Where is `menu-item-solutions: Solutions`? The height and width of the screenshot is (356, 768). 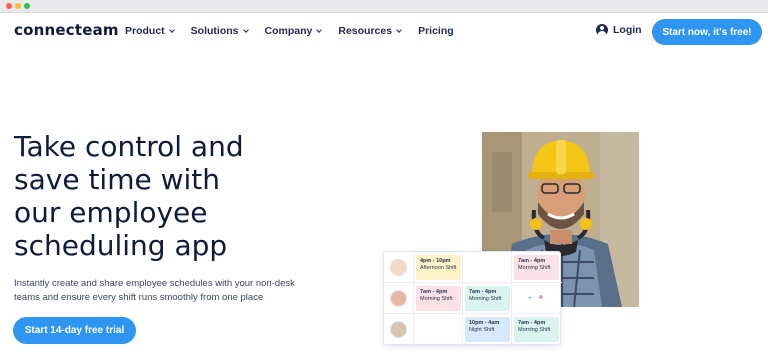 menu-item-solutions: Solutions is located at coordinates (219, 31).